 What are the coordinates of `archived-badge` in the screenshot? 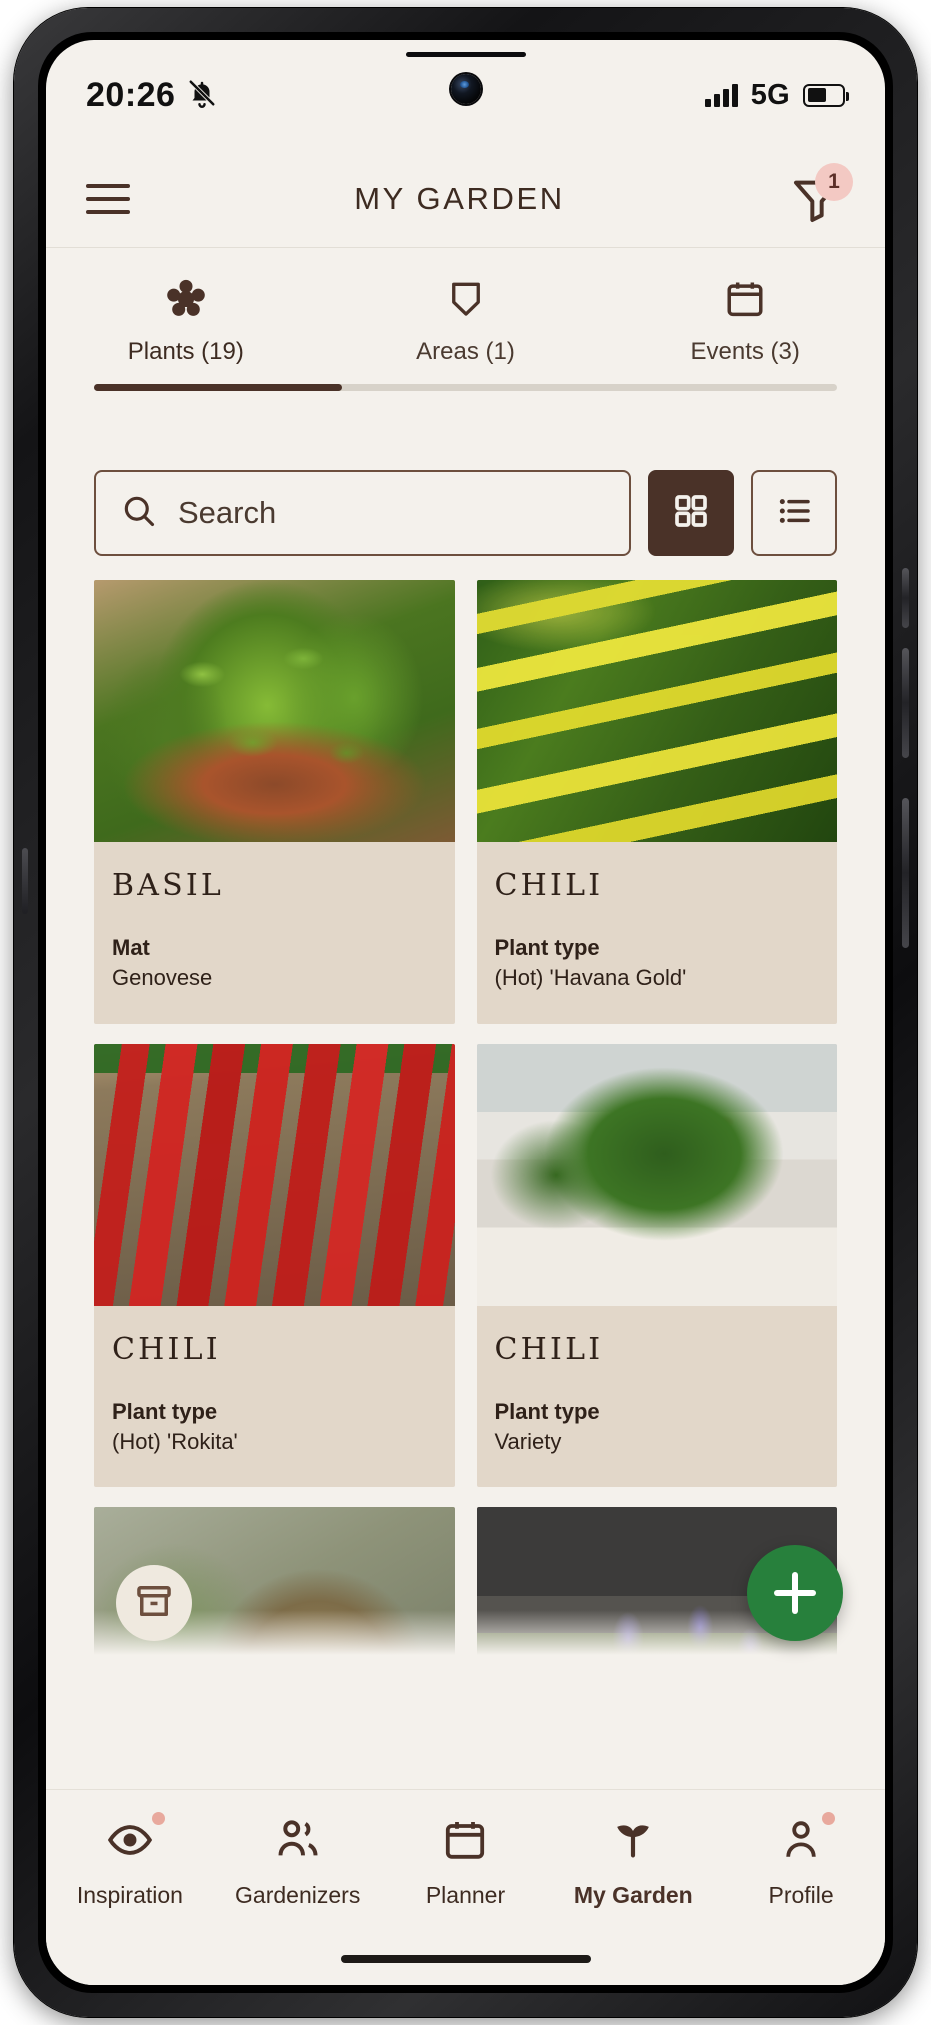 It's located at (154, 1603).